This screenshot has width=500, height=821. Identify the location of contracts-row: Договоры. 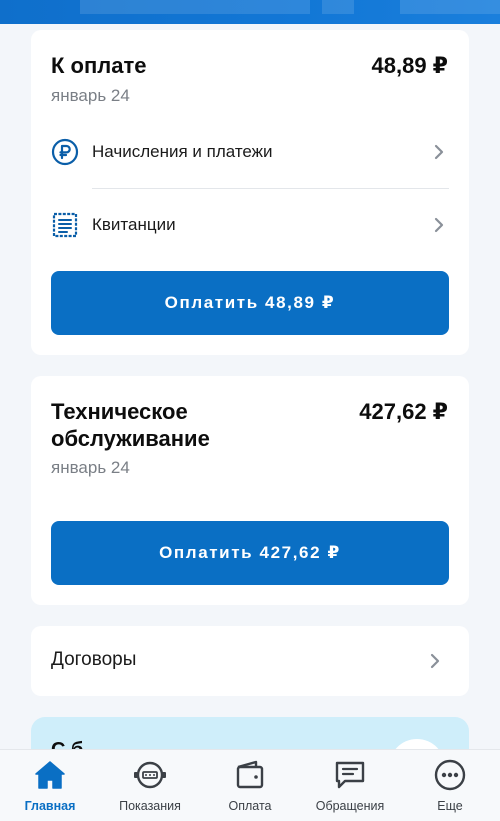
(250, 661).